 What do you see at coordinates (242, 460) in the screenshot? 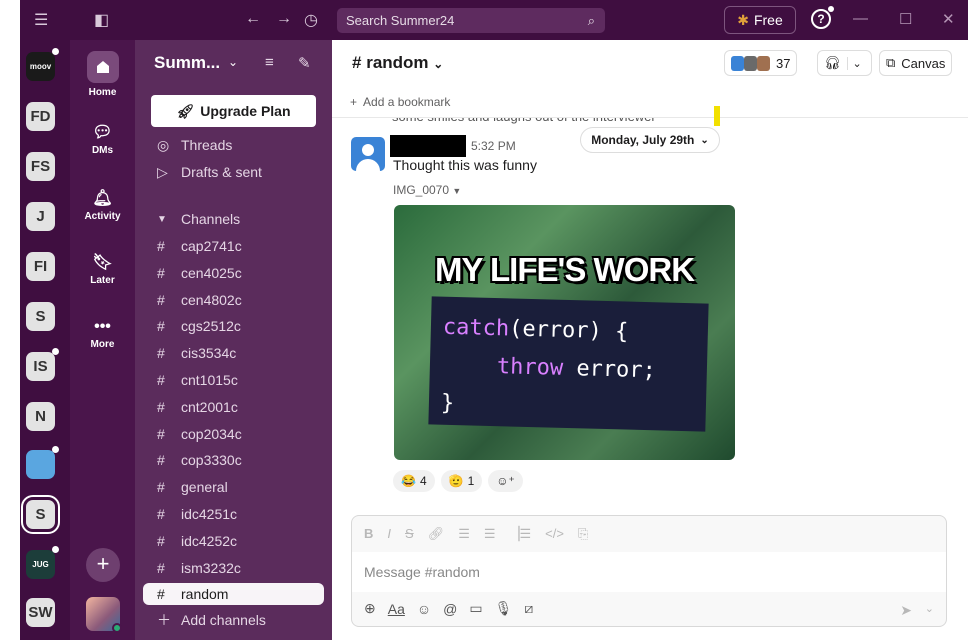
I see `sidebar-item-cop3330c: # cop3330c` at bounding box center [242, 460].